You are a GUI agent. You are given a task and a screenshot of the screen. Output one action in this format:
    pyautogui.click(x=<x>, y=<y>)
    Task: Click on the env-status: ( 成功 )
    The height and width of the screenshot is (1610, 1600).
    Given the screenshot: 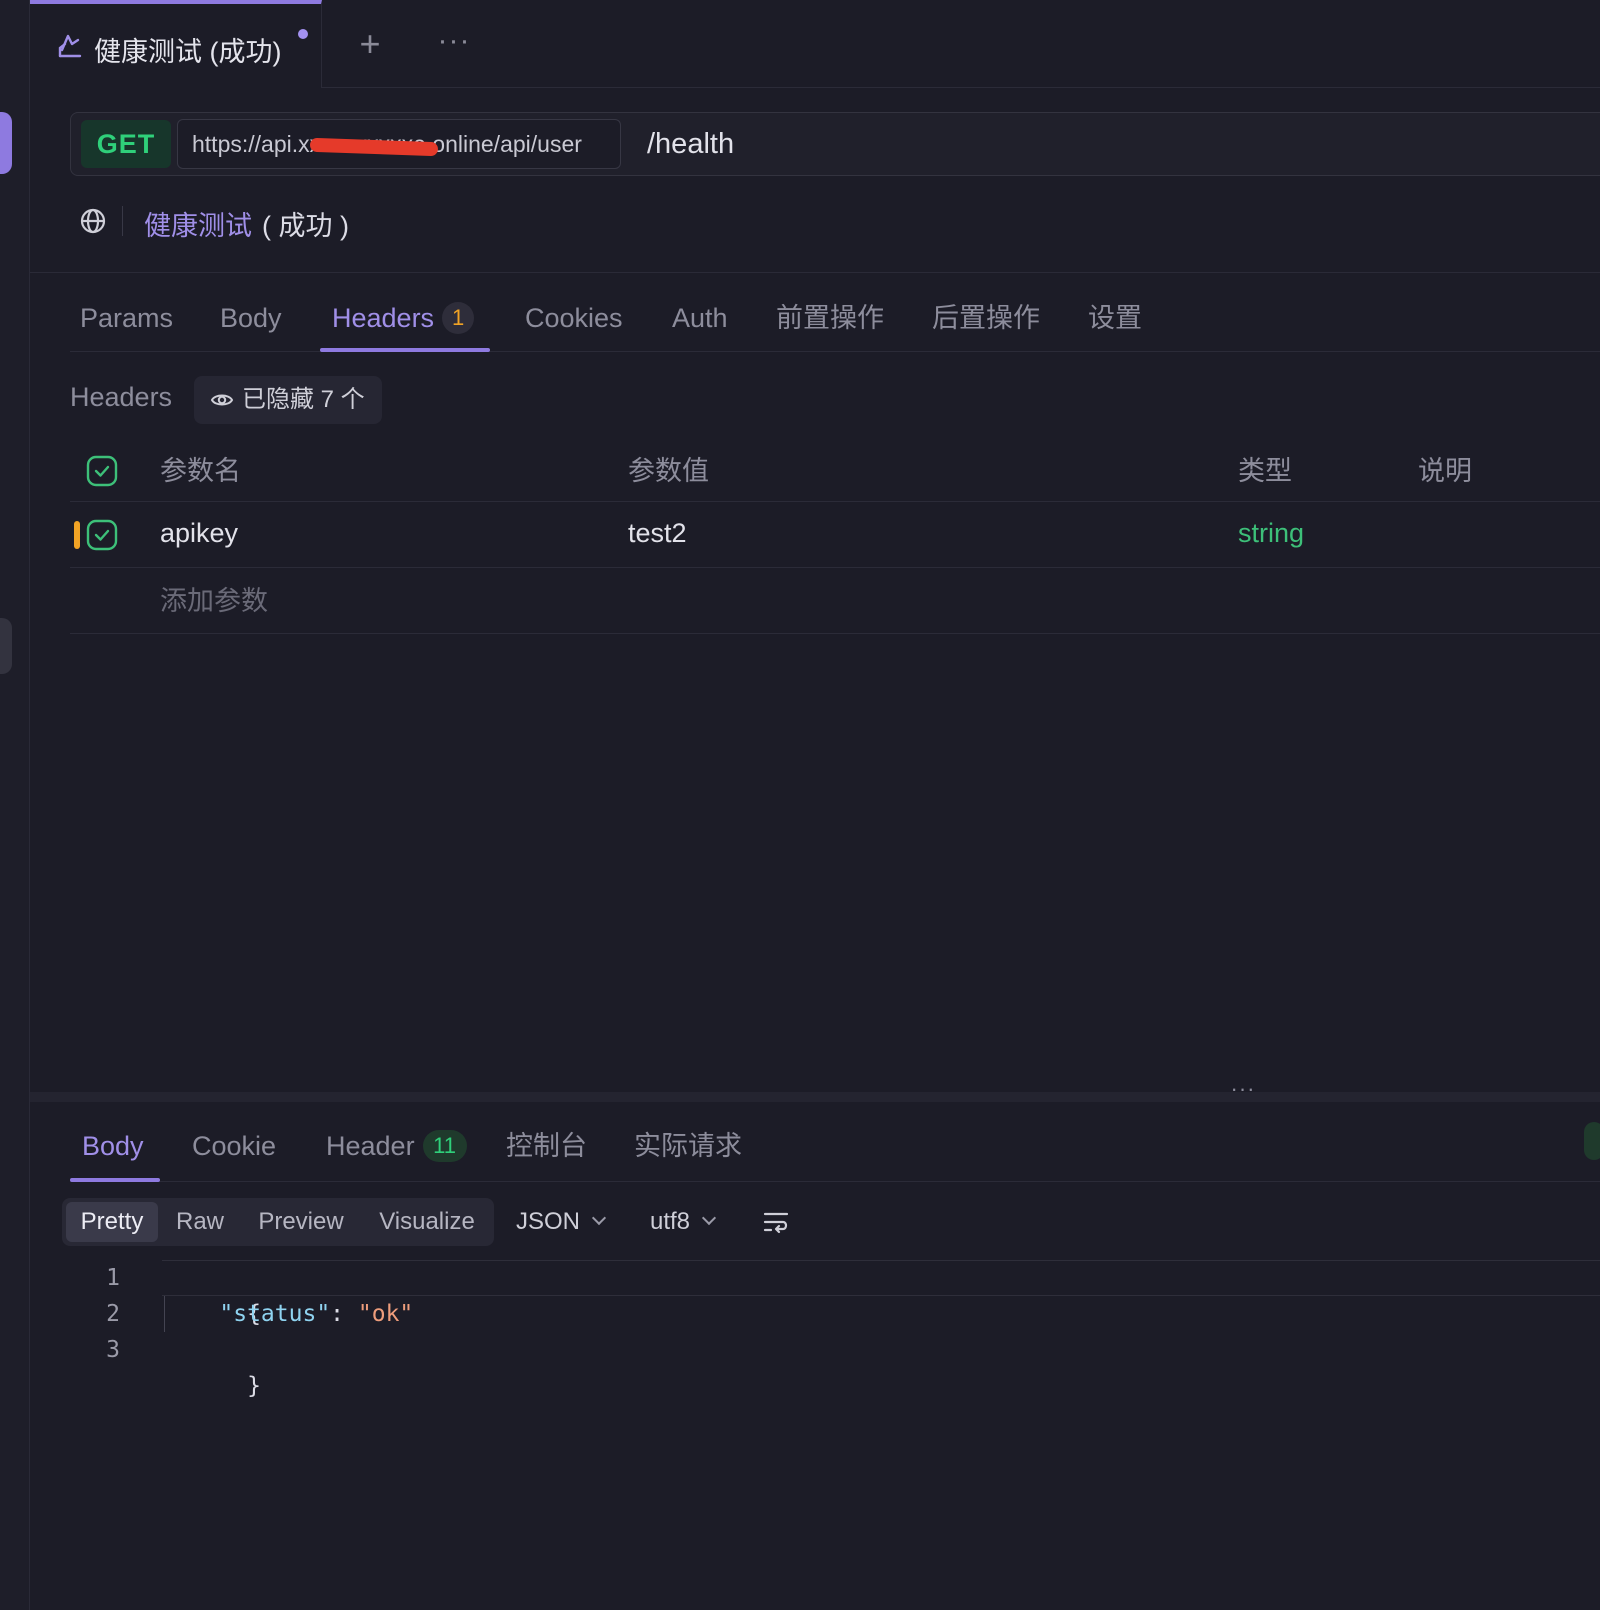 What is the action you would take?
    pyautogui.click(x=305, y=226)
    